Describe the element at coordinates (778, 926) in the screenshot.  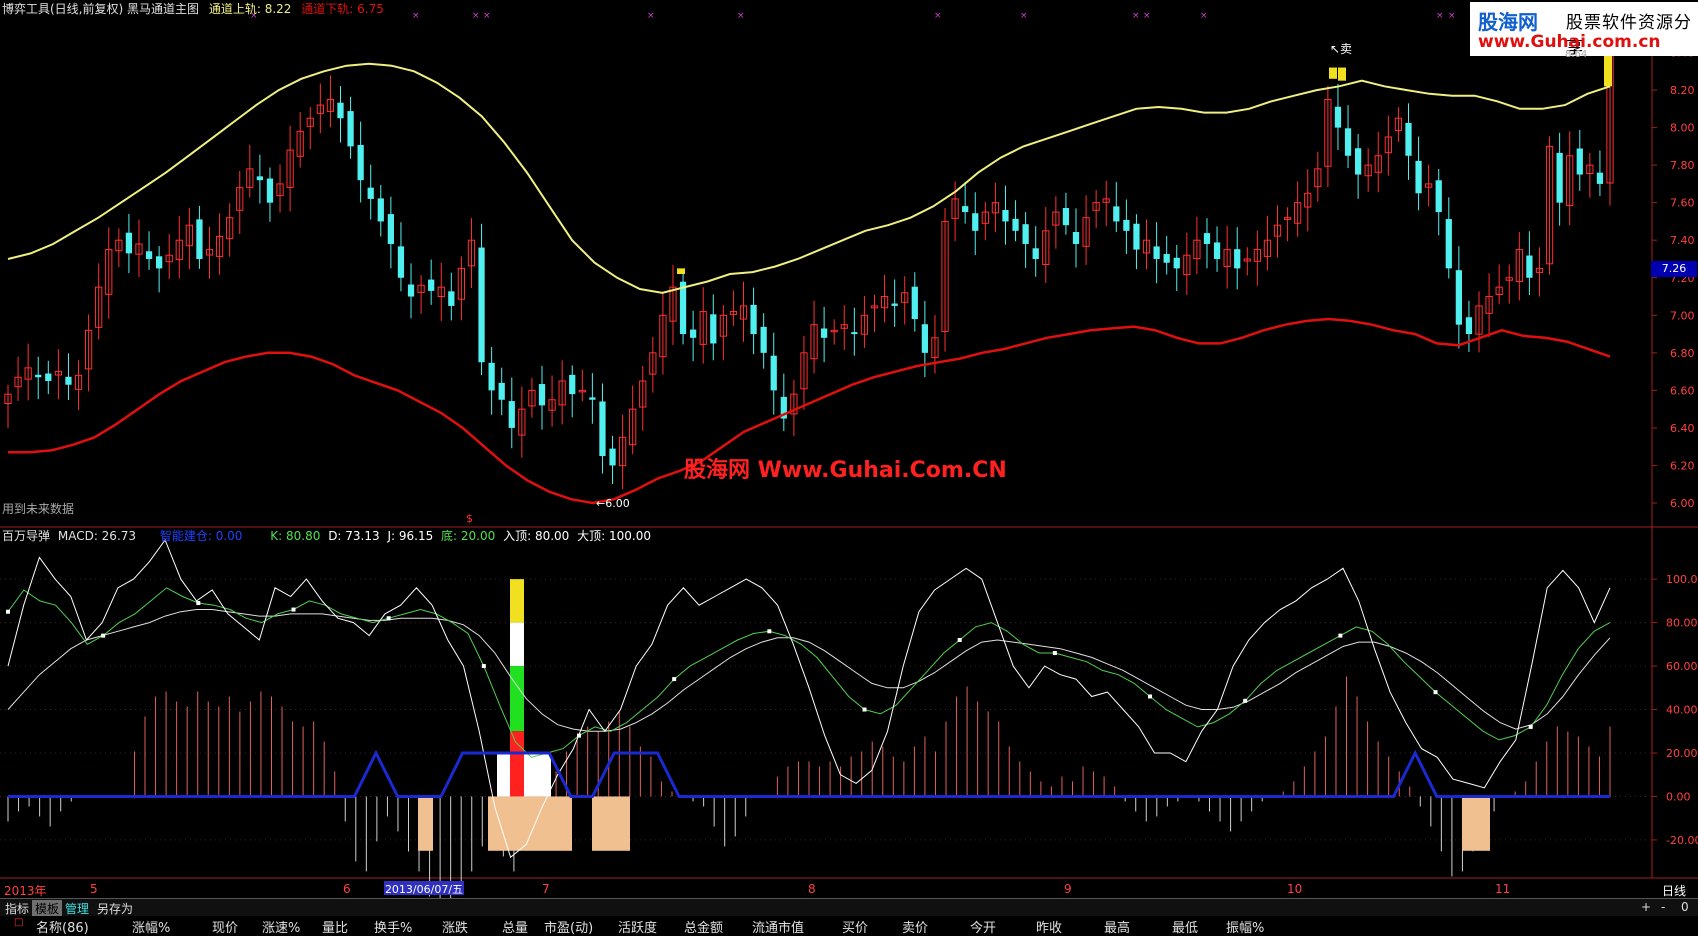
I see `column-float-cap: 流通市值` at that location.